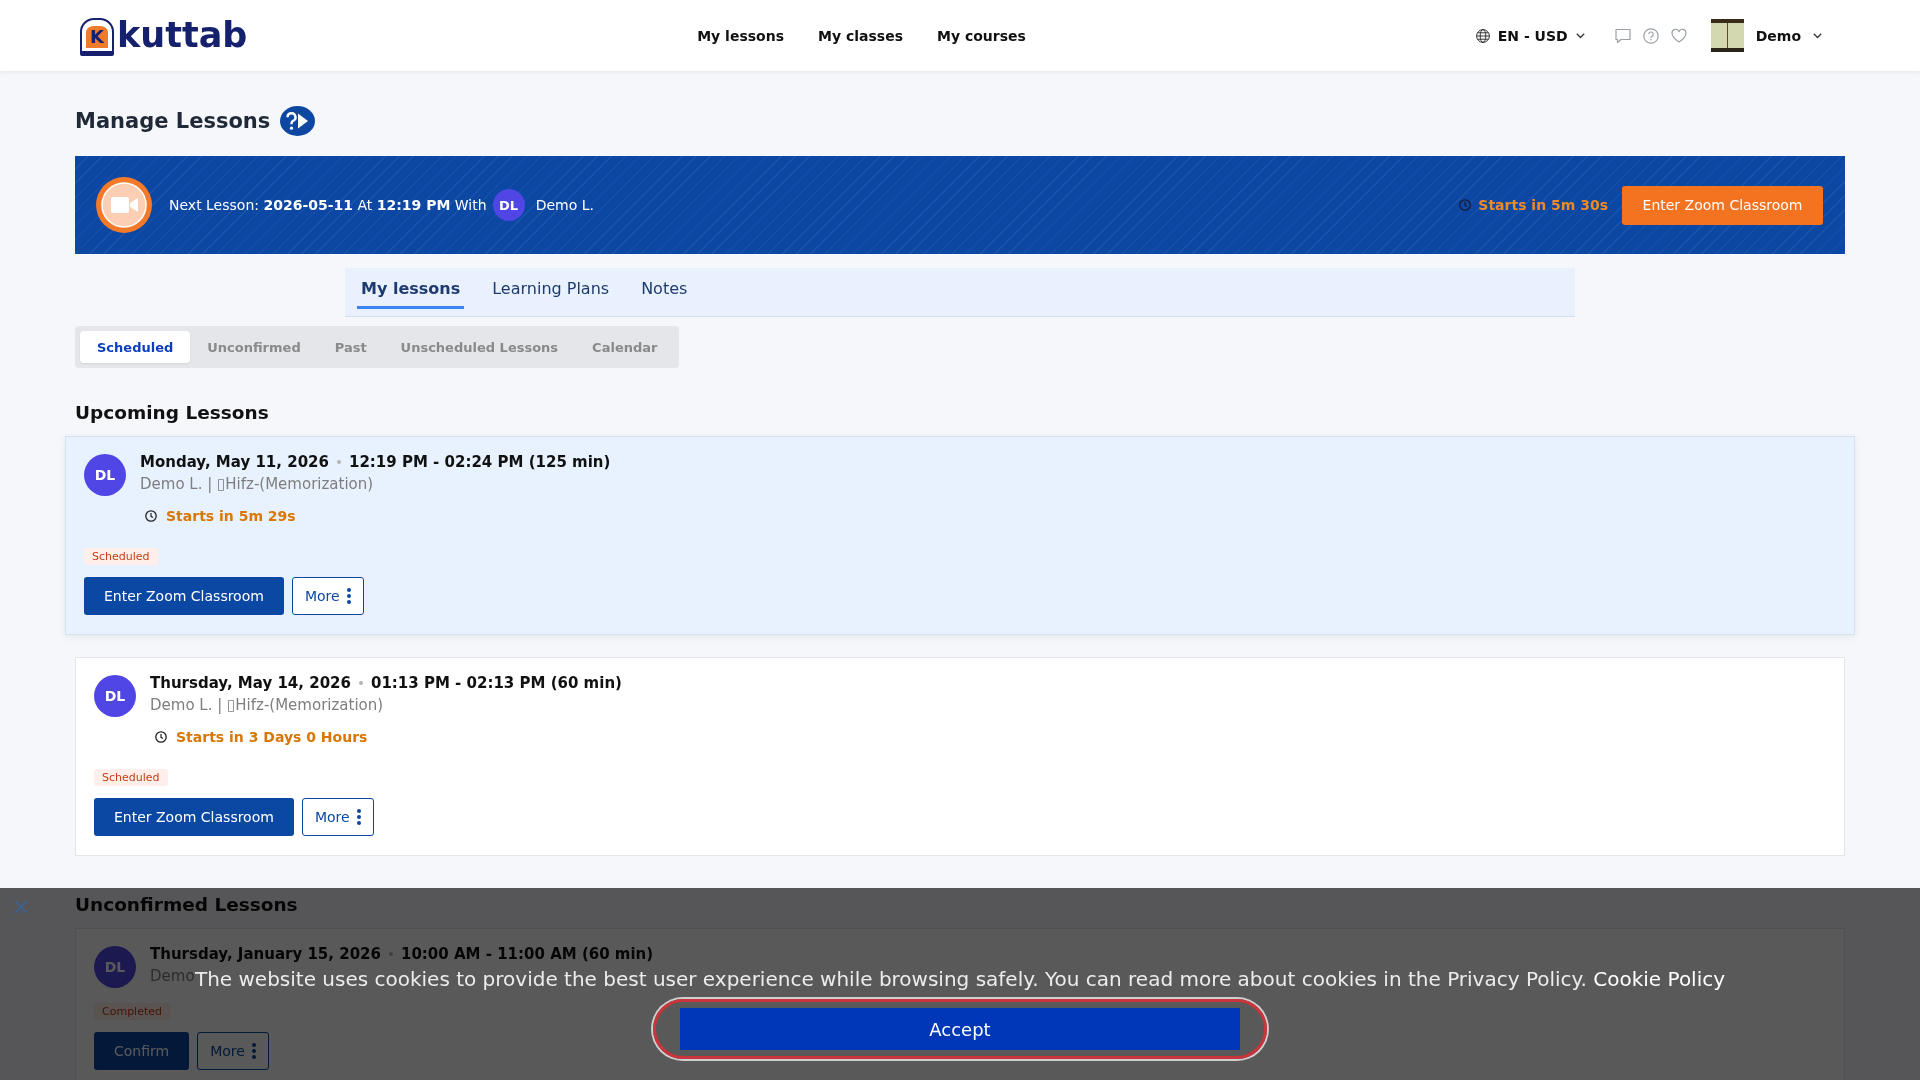 The width and height of the screenshot is (1920, 1080). What do you see at coordinates (664, 288) in the screenshot?
I see `tab: Notes` at bounding box center [664, 288].